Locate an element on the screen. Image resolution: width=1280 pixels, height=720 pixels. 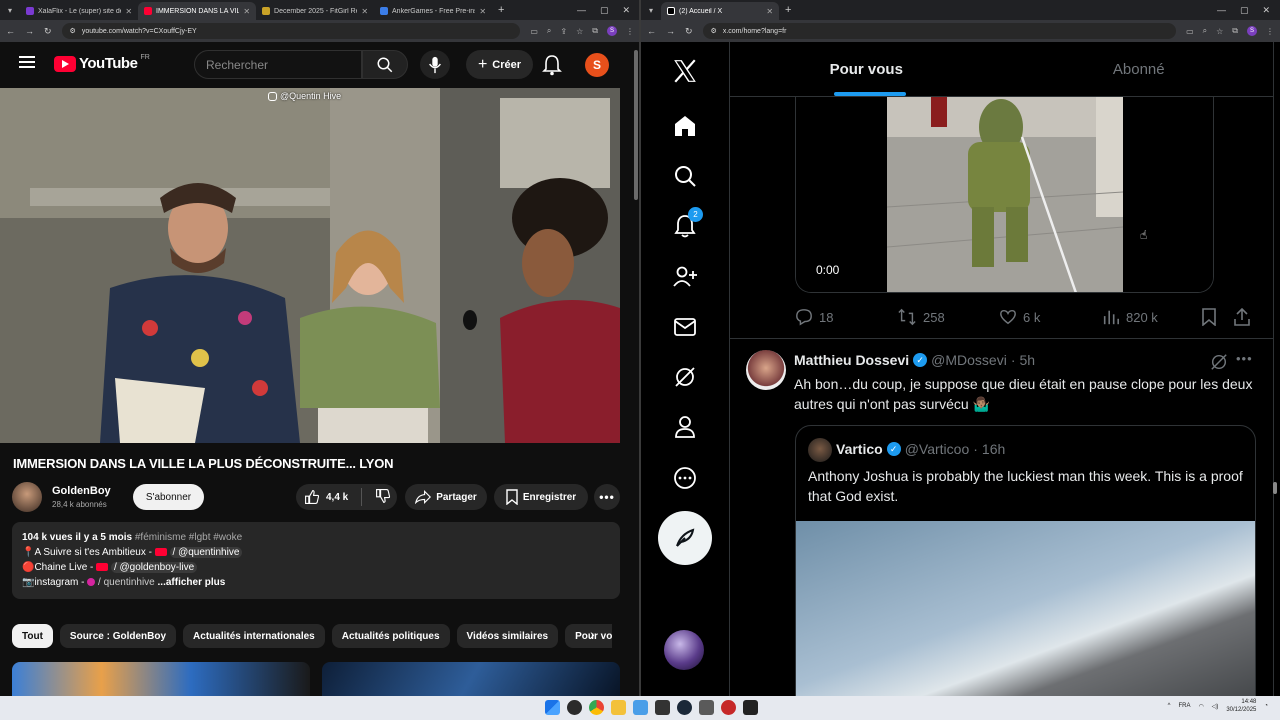
tab-following: Abonné is located at coordinates (1138, 69).